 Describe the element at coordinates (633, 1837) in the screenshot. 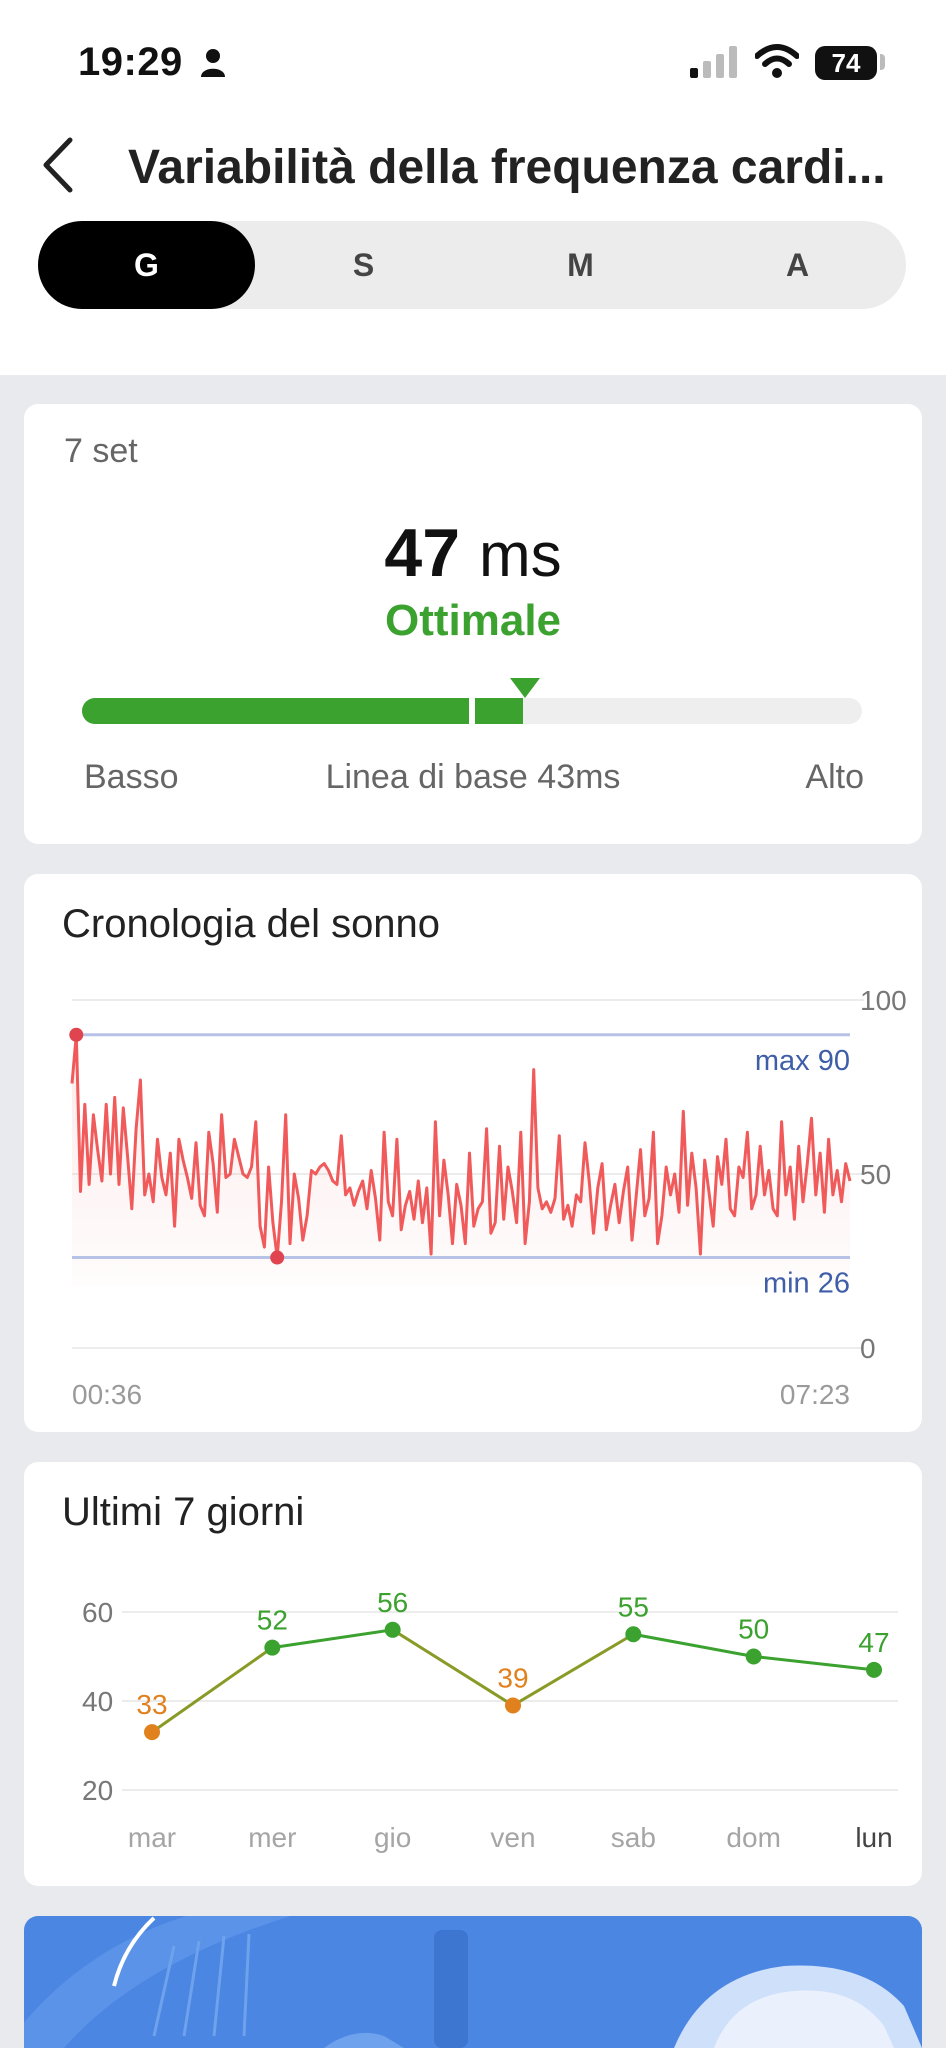

I see `x-tick-label: sab` at that location.